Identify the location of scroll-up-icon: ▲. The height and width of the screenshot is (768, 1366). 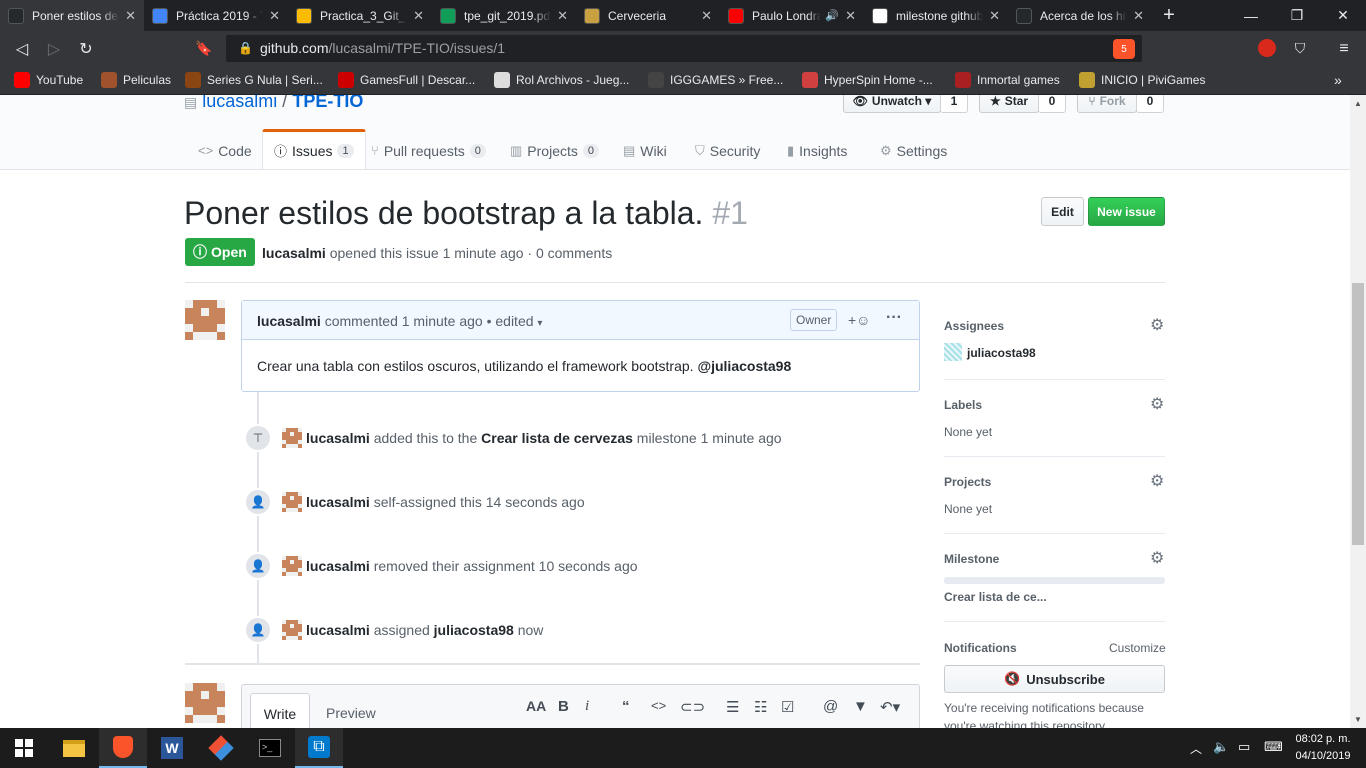
(1358, 103).